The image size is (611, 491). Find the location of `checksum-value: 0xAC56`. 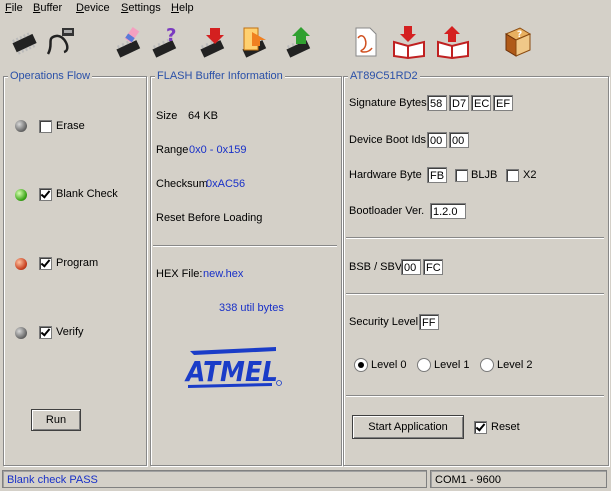

checksum-value: 0xAC56 is located at coordinates (226, 184).